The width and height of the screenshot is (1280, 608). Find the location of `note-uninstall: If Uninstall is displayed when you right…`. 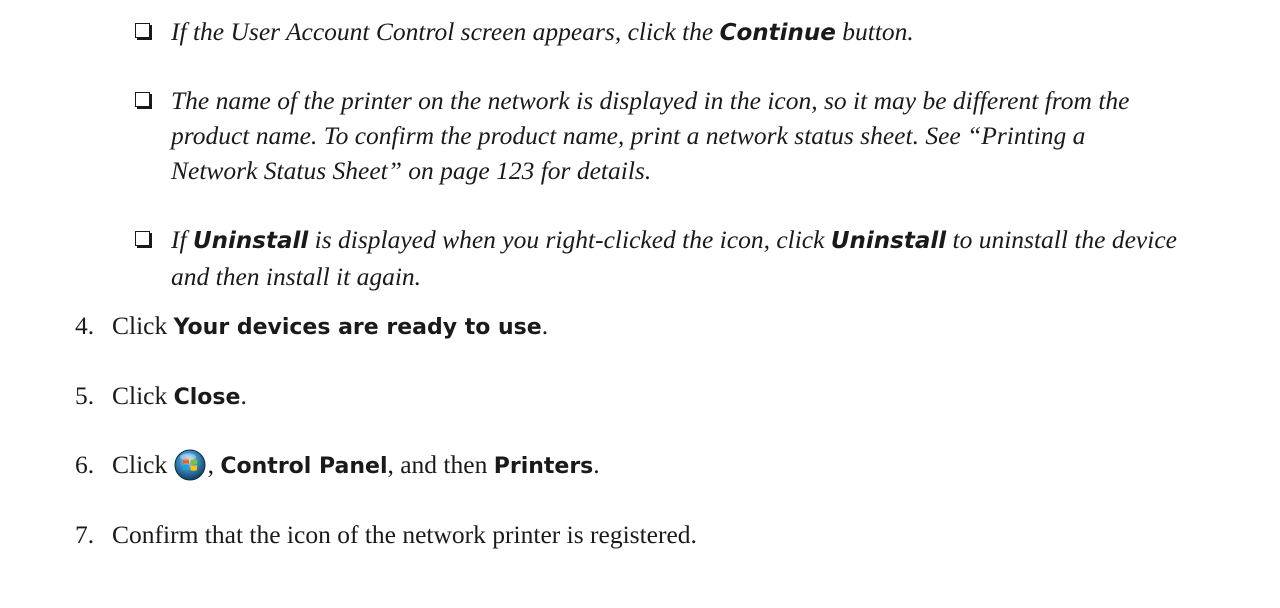

note-uninstall: If Uninstall is displayed when you right… is located at coordinates (705, 258).